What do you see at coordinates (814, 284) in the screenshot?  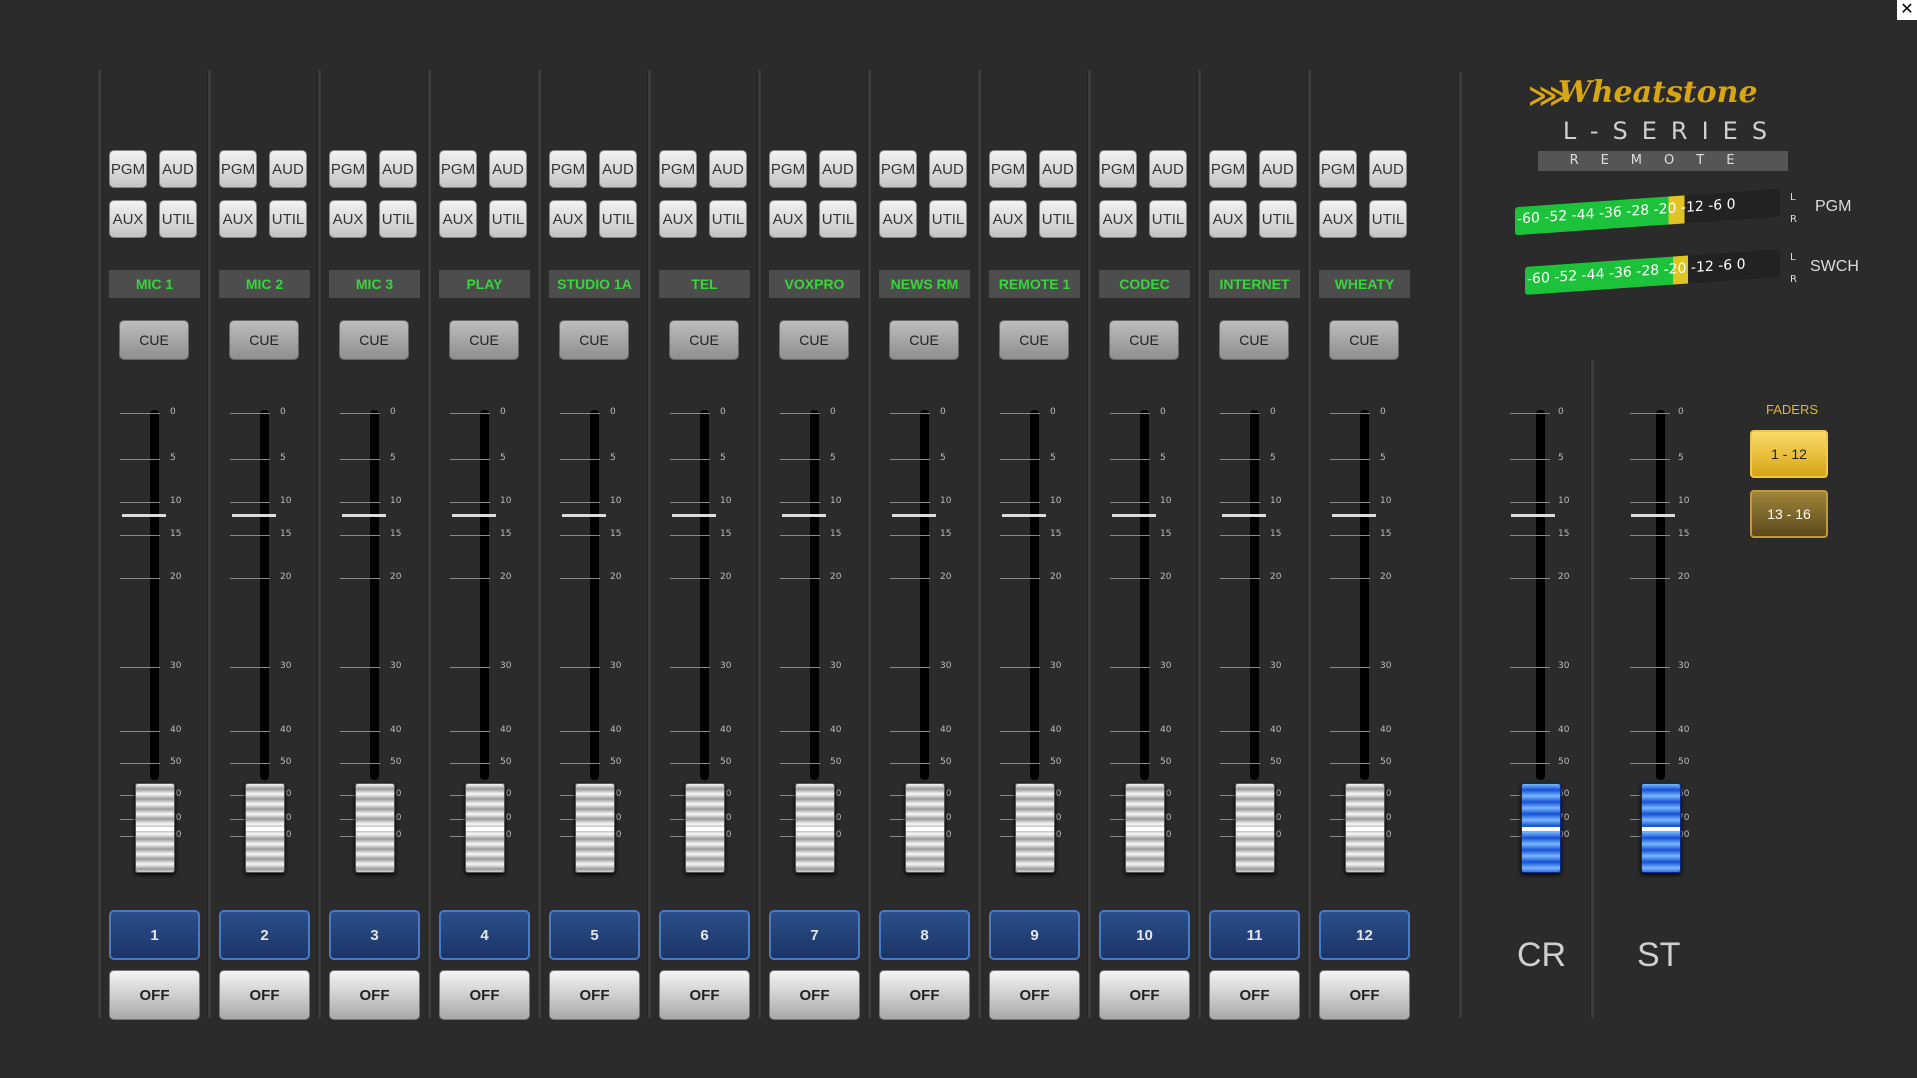 I see `channel-name: VOXPRO` at bounding box center [814, 284].